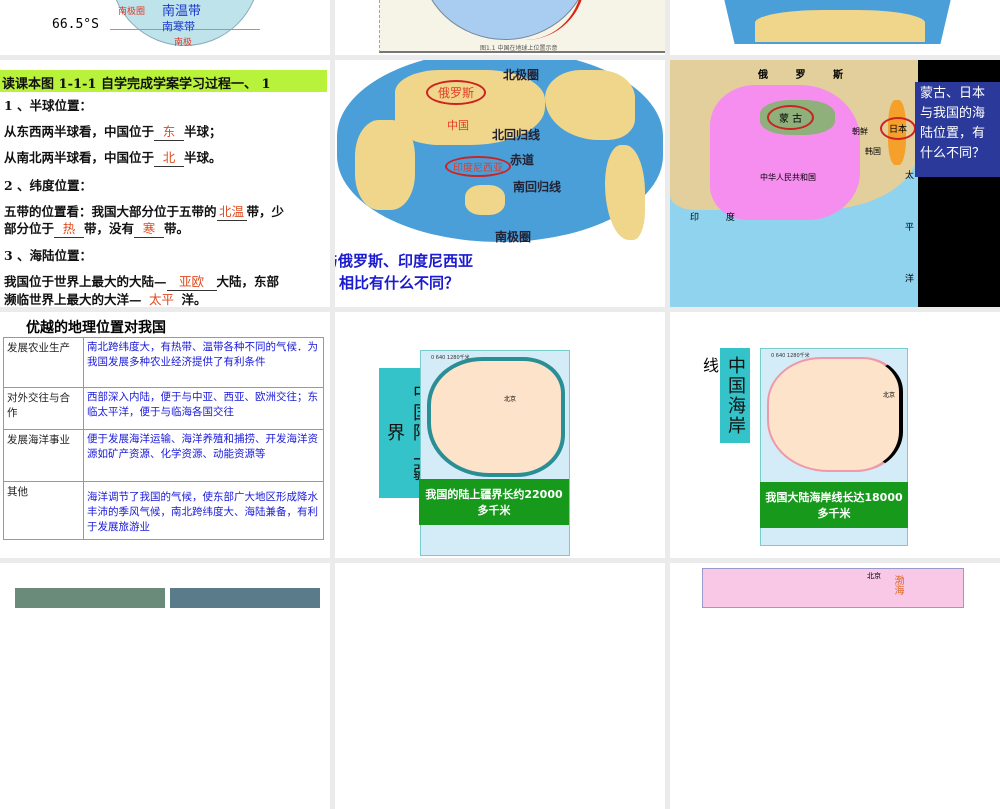 The height and width of the screenshot is (809, 1000). What do you see at coordinates (48, 105) in the screenshot?
I see `section-hemisphere: 1 、半球位置：` at bounding box center [48, 105].